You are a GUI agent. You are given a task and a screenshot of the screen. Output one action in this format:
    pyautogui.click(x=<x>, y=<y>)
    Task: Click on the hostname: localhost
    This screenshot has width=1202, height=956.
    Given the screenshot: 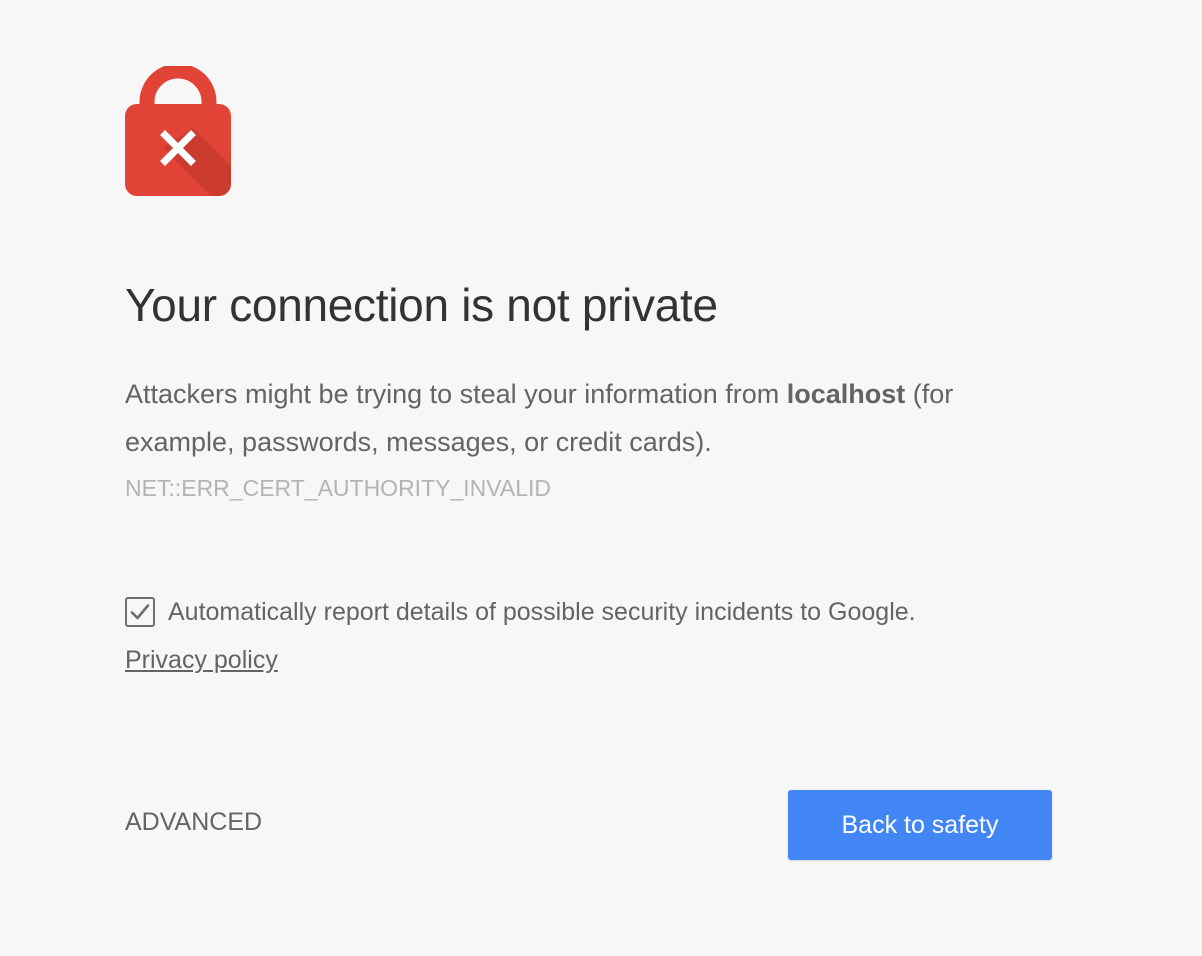 What is the action you would take?
    pyautogui.click(x=846, y=394)
    